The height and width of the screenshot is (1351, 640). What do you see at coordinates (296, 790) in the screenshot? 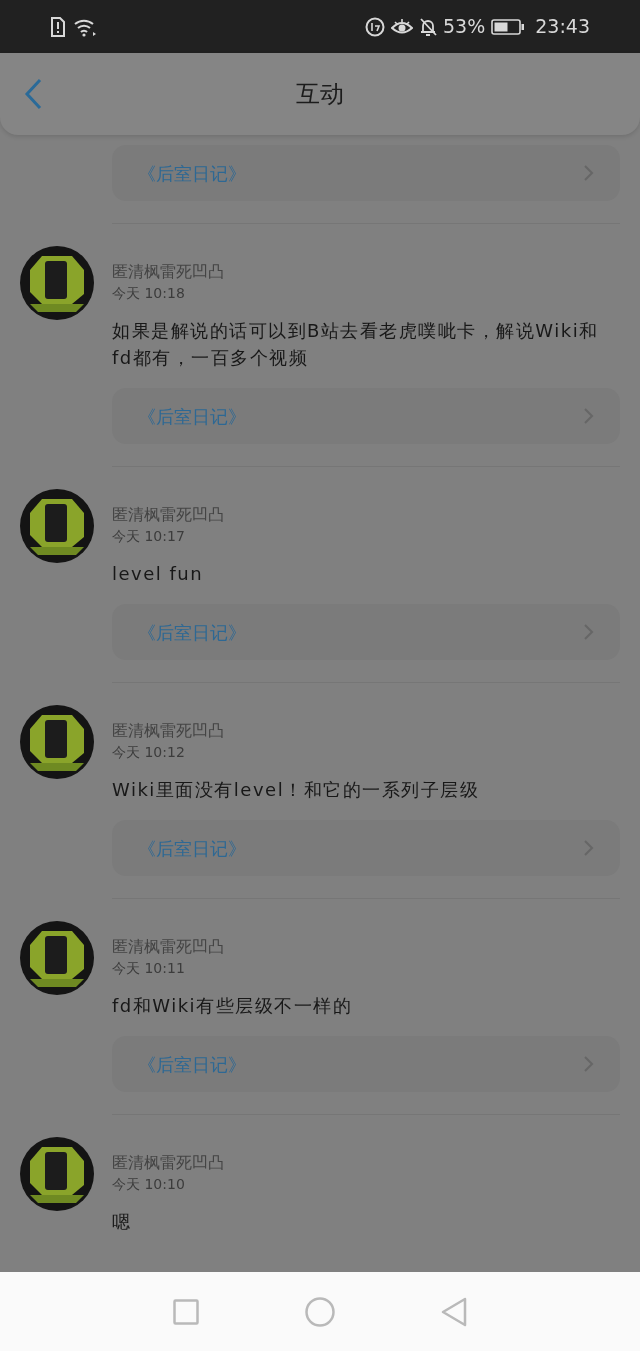
I see `comment-text: Wiki里面没有level！和它的一系列子层级` at bounding box center [296, 790].